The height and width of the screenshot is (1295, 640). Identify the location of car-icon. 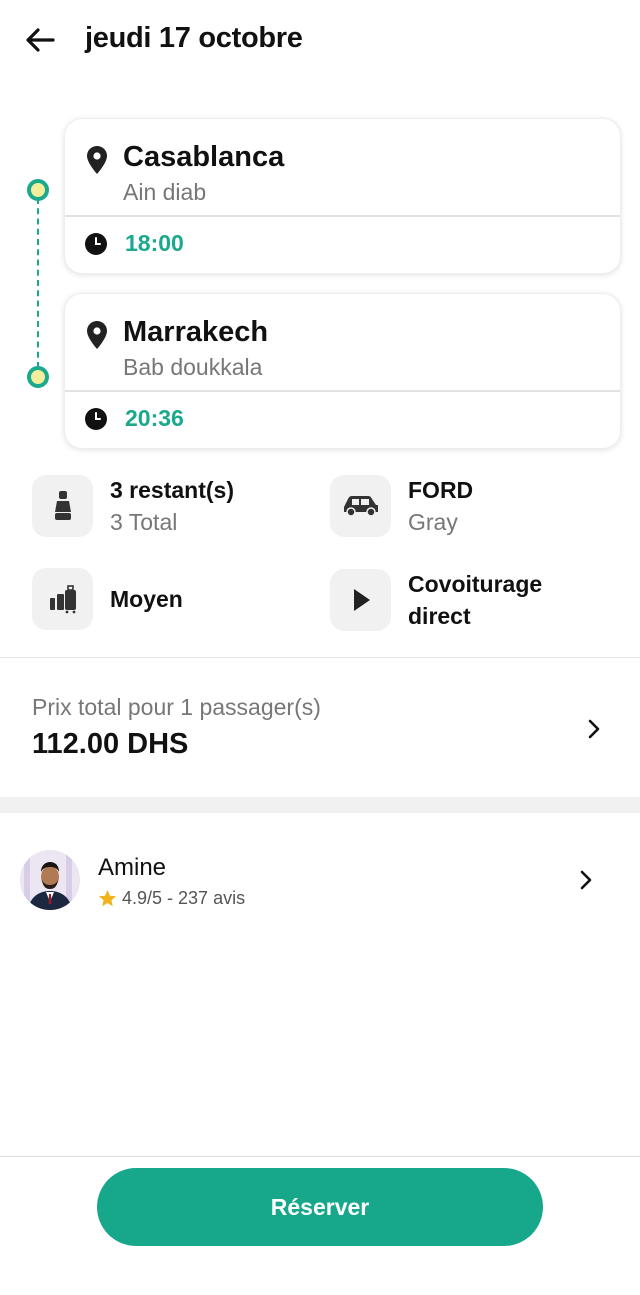
(360, 506).